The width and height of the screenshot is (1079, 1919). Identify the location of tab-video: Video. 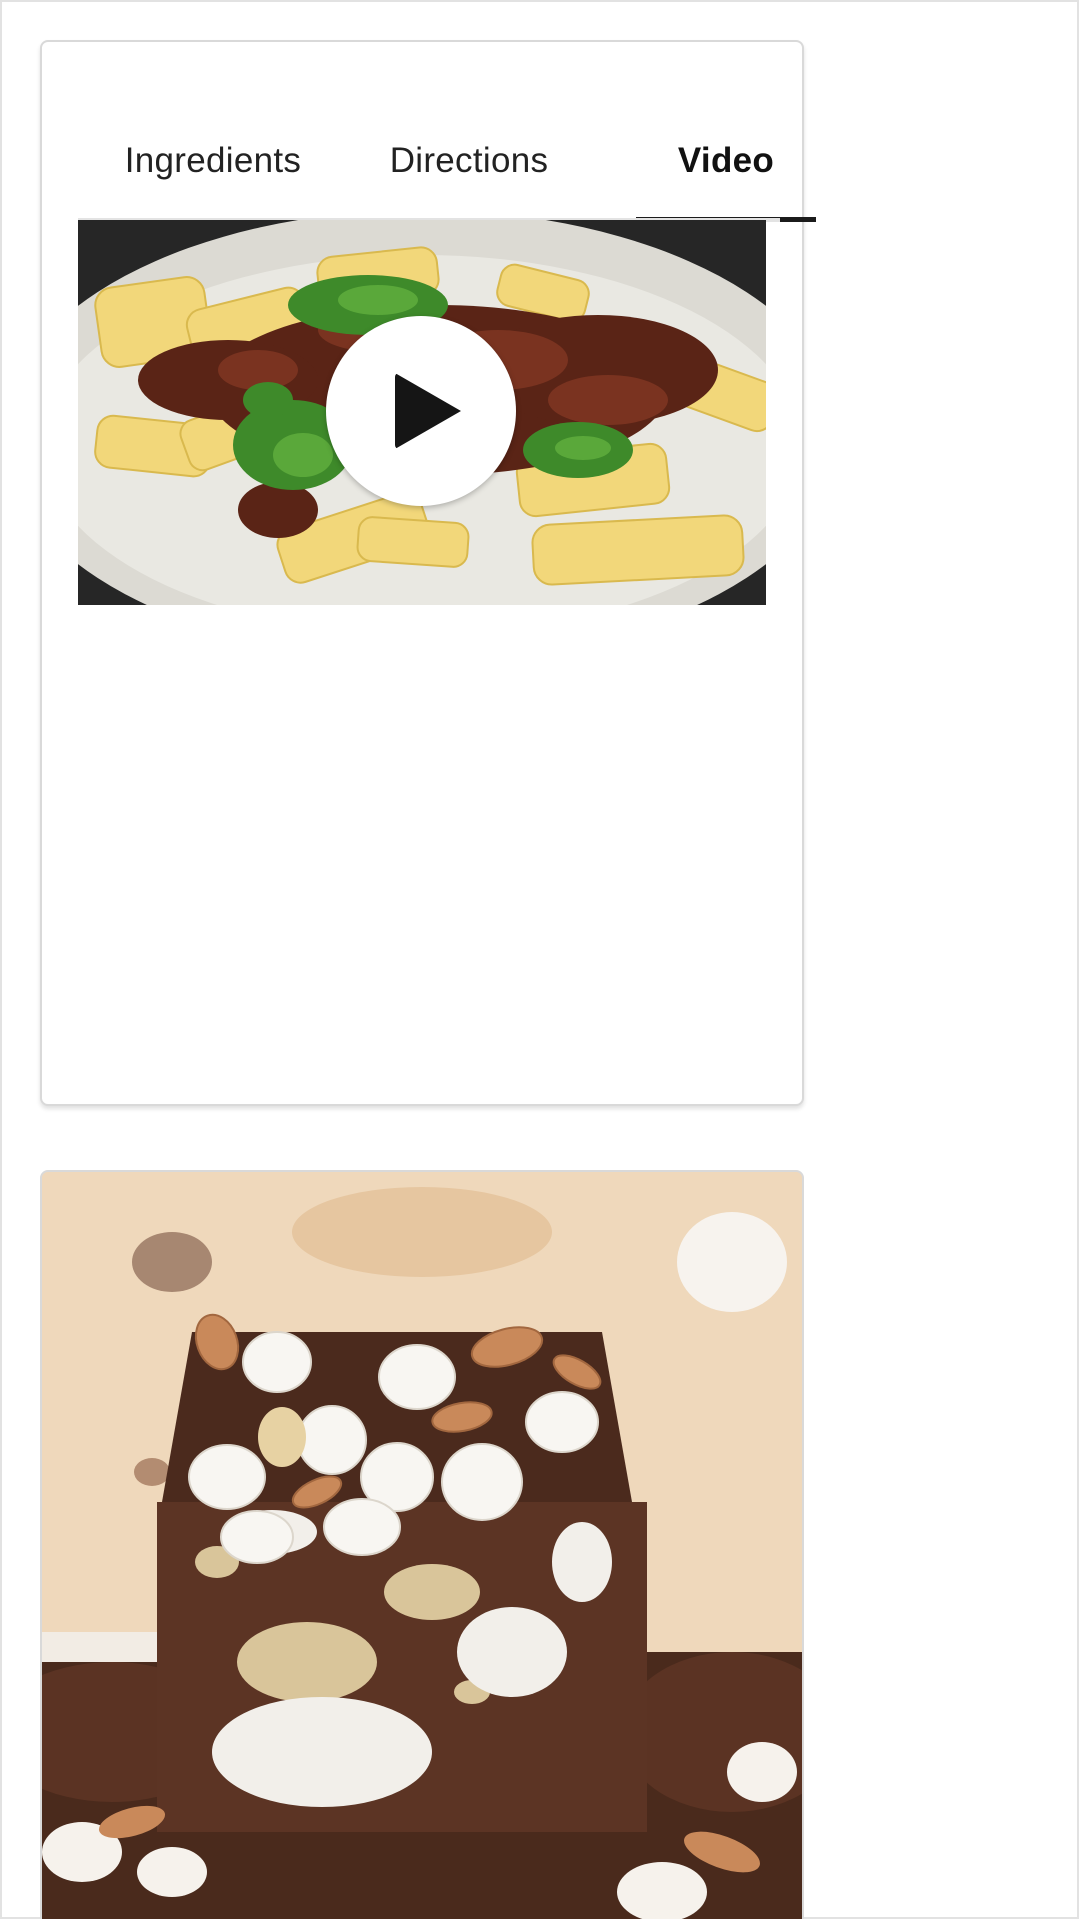
(726, 163).